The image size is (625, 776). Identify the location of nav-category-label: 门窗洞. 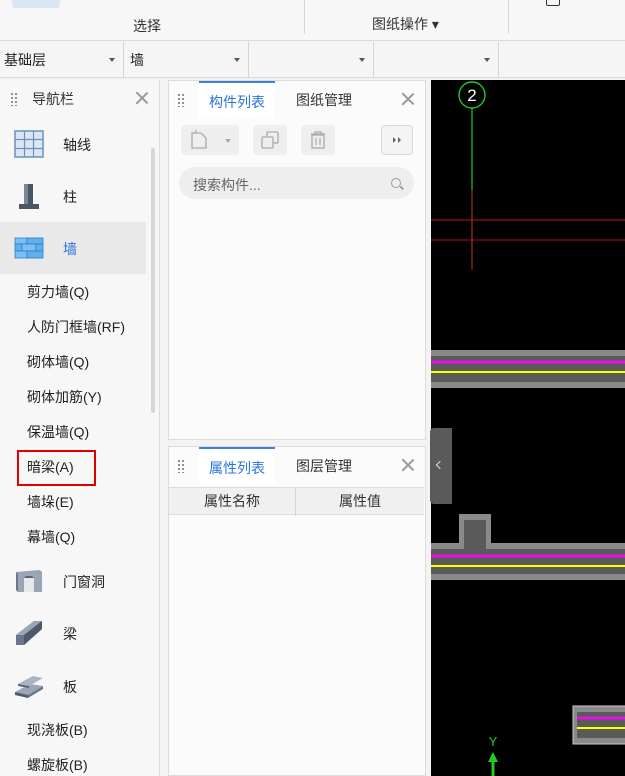
(84, 582).